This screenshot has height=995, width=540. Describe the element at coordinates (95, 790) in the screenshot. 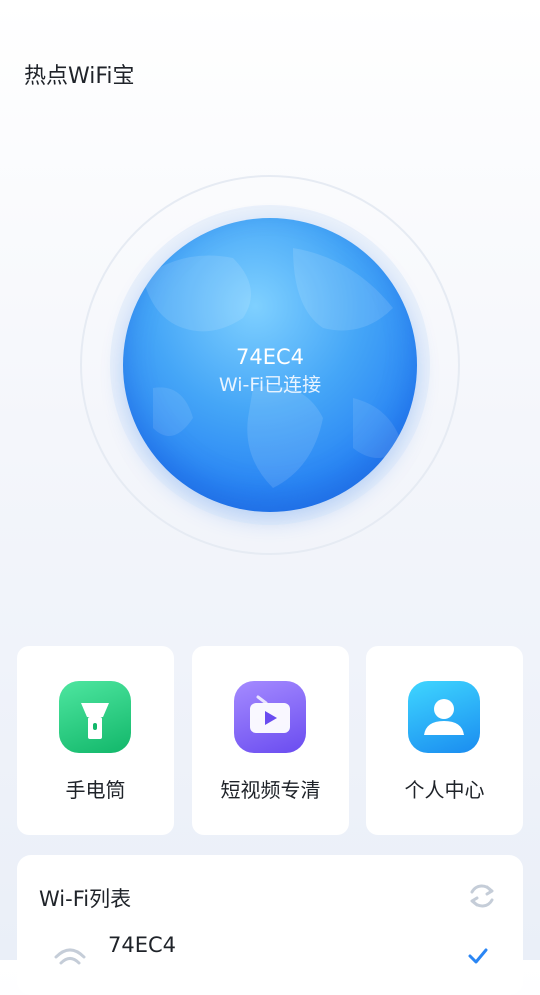

I see `flashlight-label: 手电筒` at that location.